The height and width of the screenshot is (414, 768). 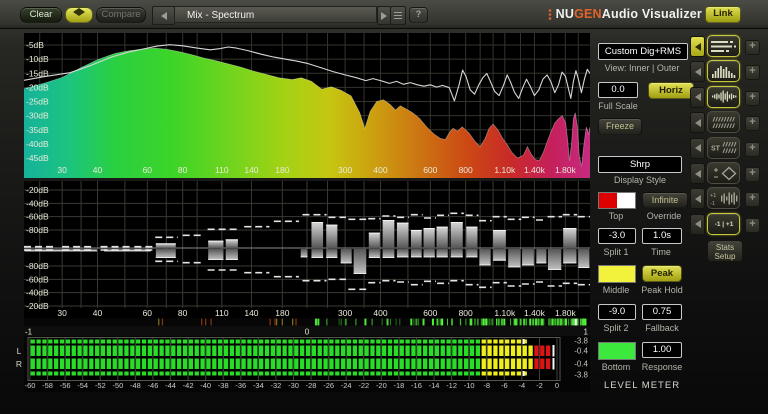 What do you see at coordinates (665, 200) in the screenshot?
I see `override-button: Infinite` at bounding box center [665, 200].